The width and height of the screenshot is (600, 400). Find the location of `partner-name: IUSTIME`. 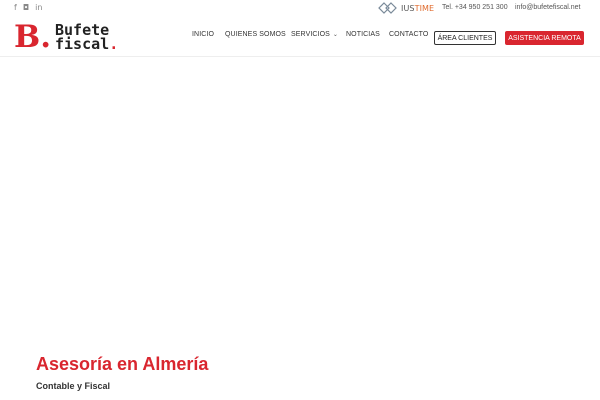

partner-name: IUSTIME is located at coordinates (418, 8).